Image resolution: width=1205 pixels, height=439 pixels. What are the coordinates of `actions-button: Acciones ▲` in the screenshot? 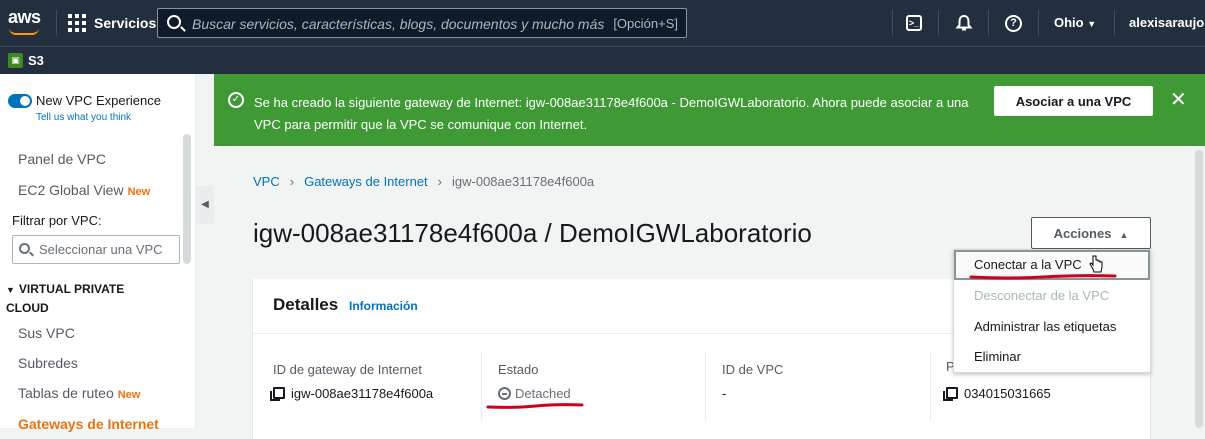 It's located at (1091, 233).